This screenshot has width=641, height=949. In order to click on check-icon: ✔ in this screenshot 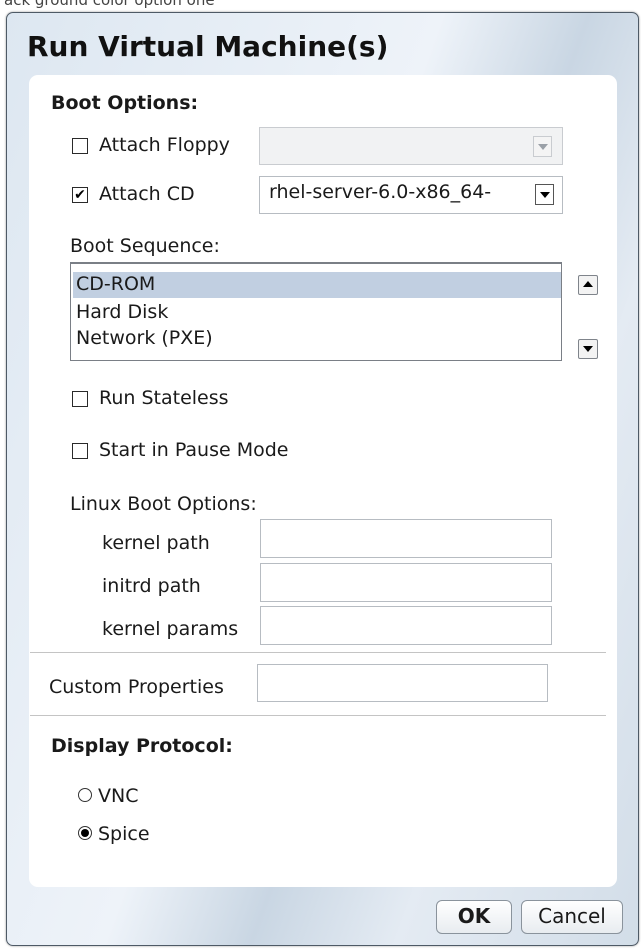, I will do `click(80, 195)`.